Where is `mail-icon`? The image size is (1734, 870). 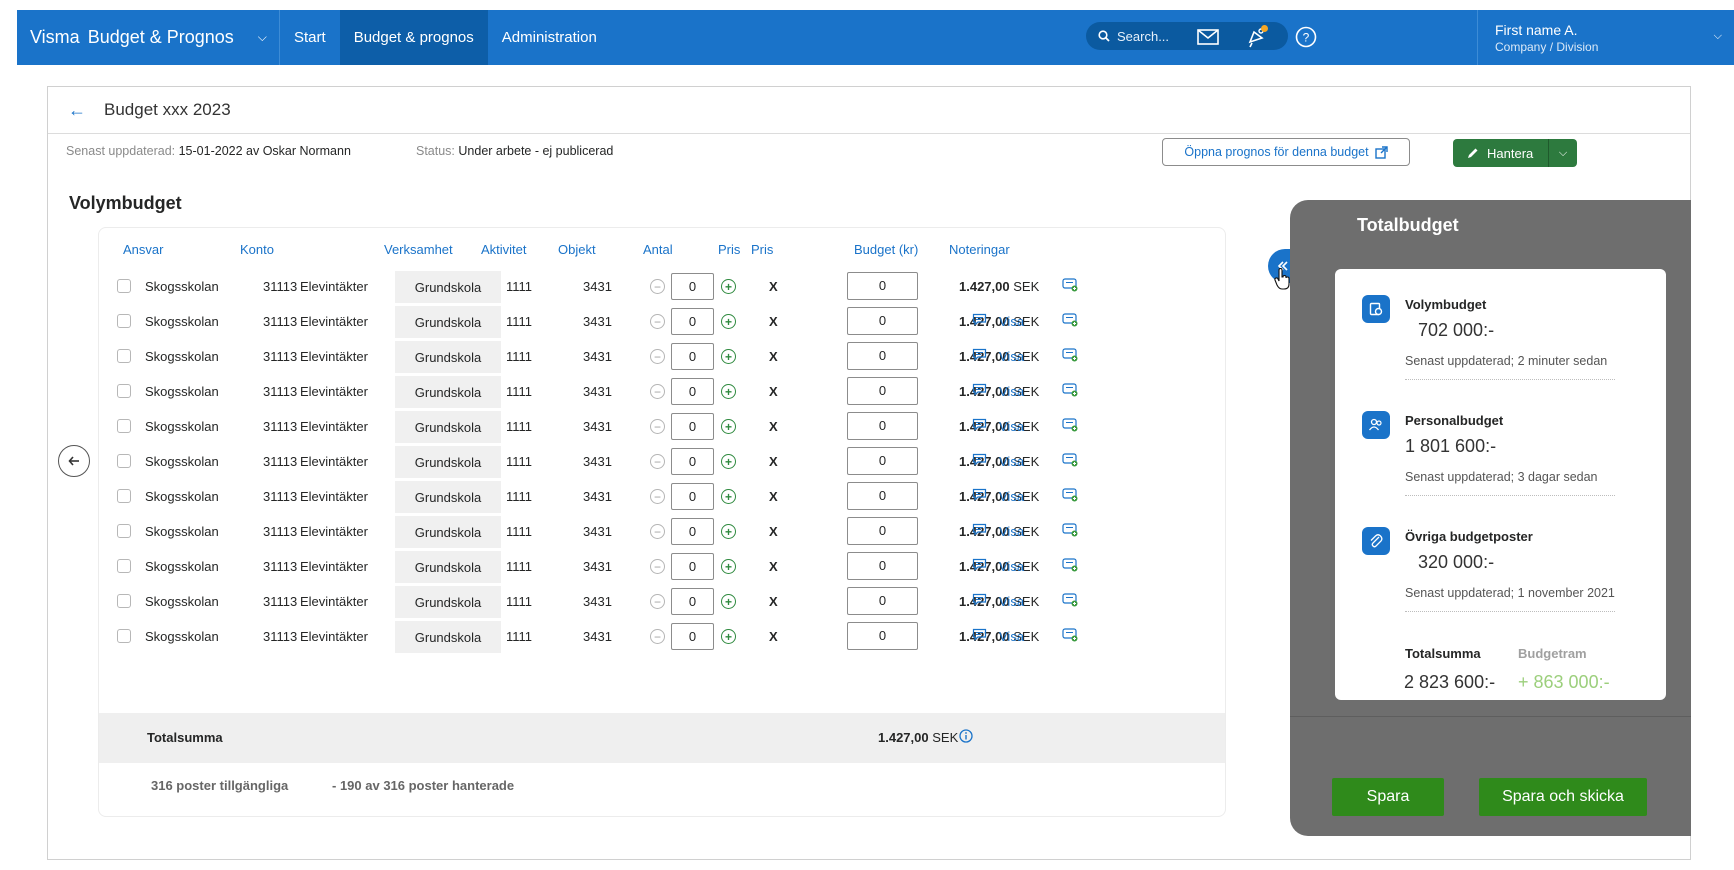
mail-icon is located at coordinates (1208, 37).